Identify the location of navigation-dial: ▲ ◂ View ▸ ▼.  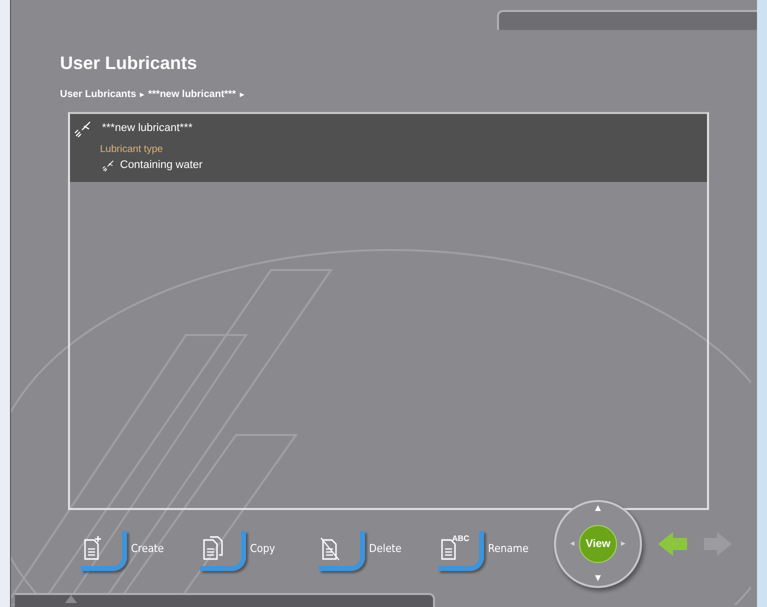
(598, 544).